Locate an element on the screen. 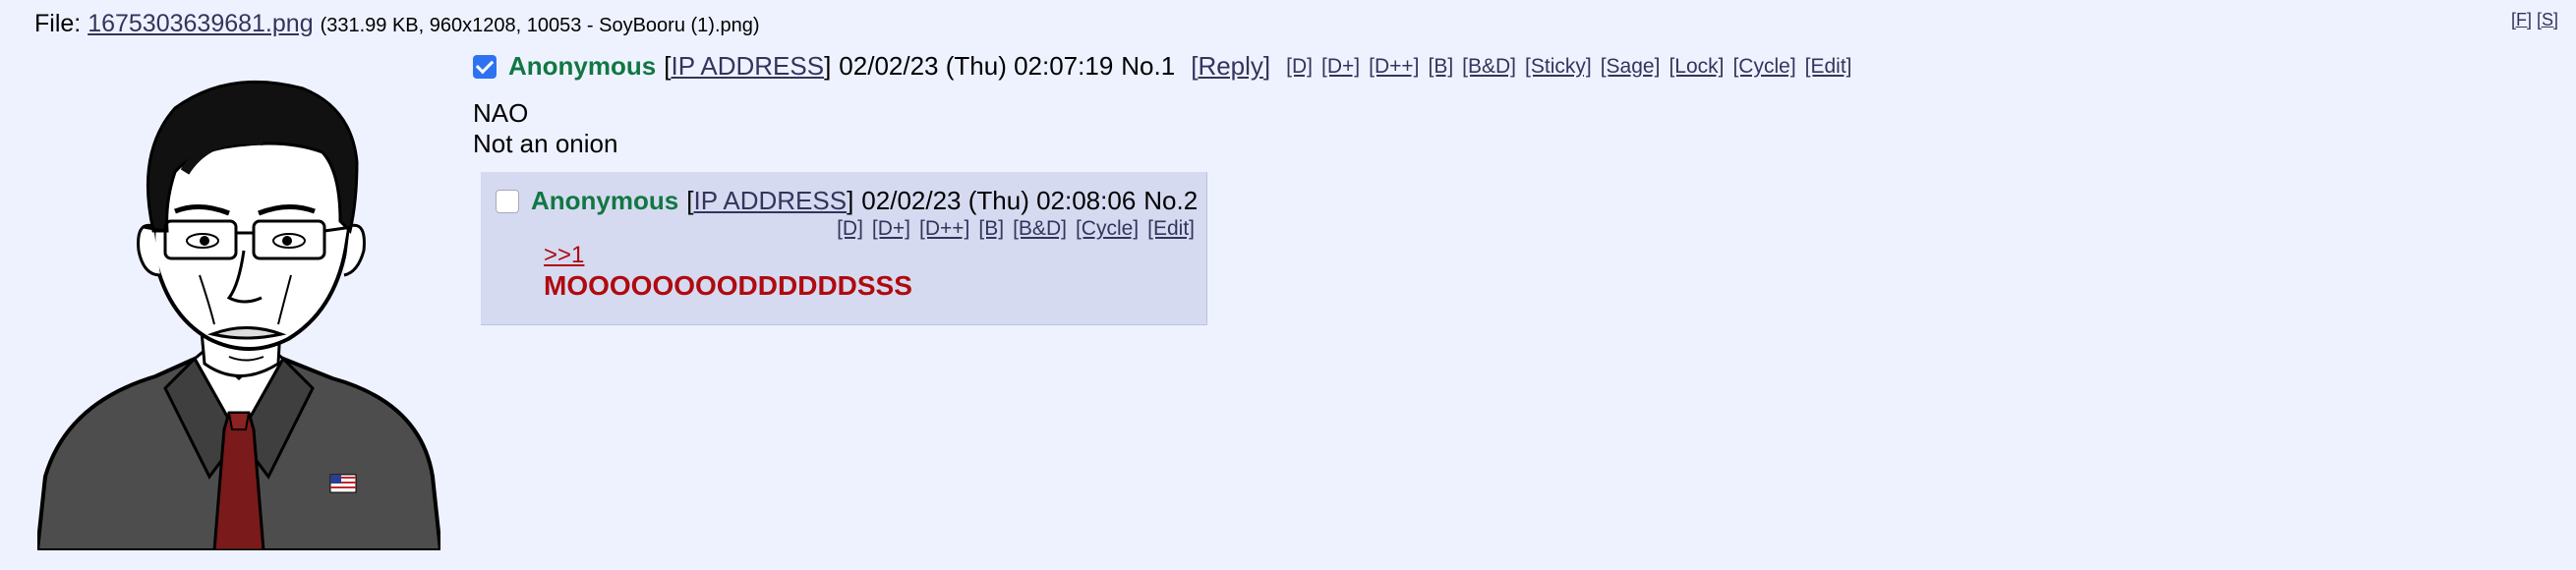 This screenshot has width=2576, height=570. op-reply-label: Reply is located at coordinates (1230, 66).